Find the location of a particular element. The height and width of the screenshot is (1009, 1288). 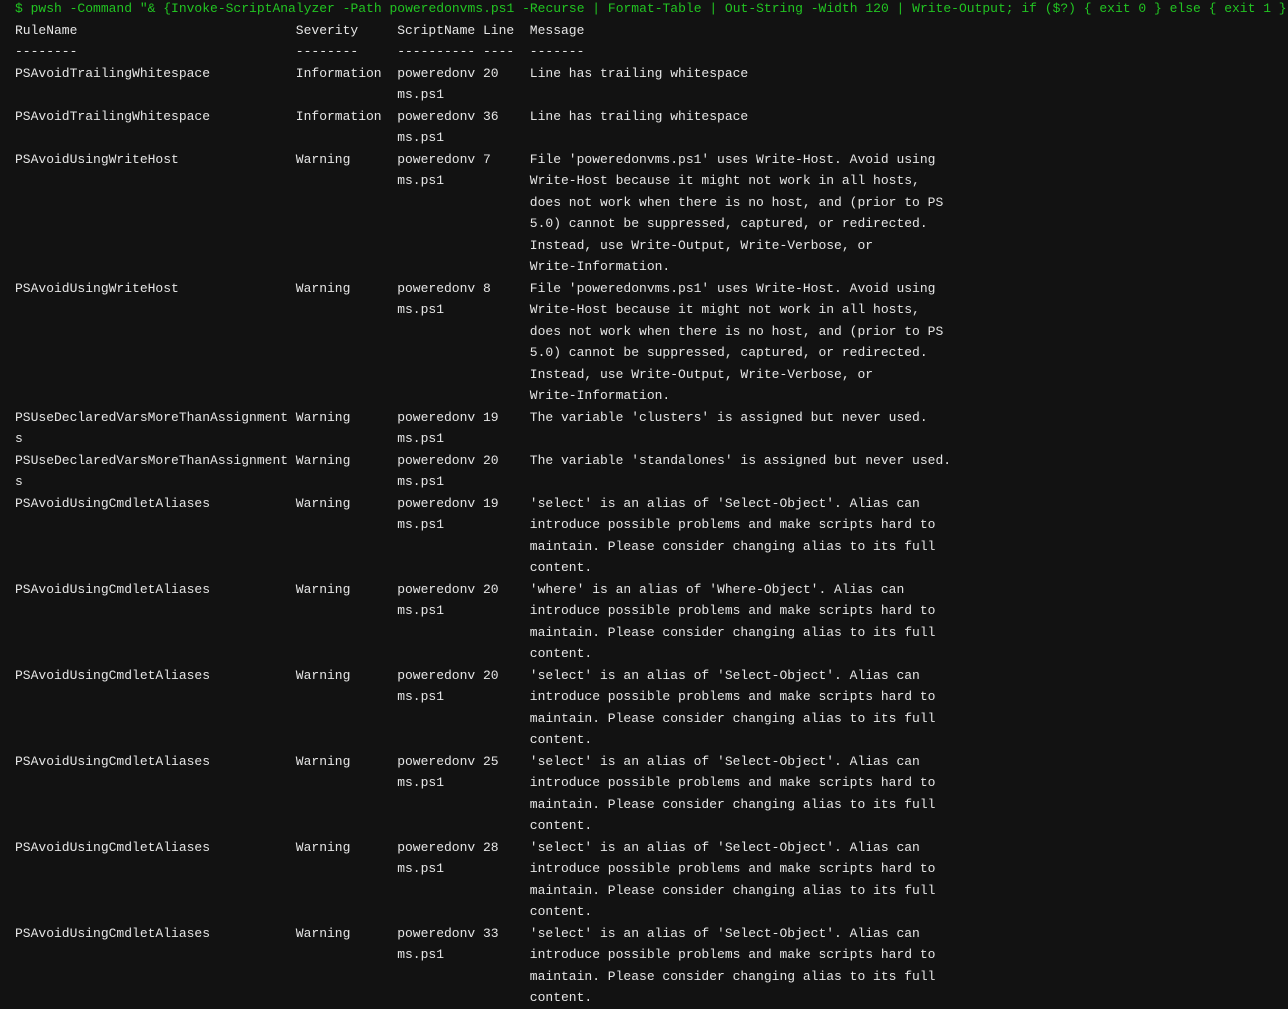

message: Write-Information. is located at coordinates (600, 266).